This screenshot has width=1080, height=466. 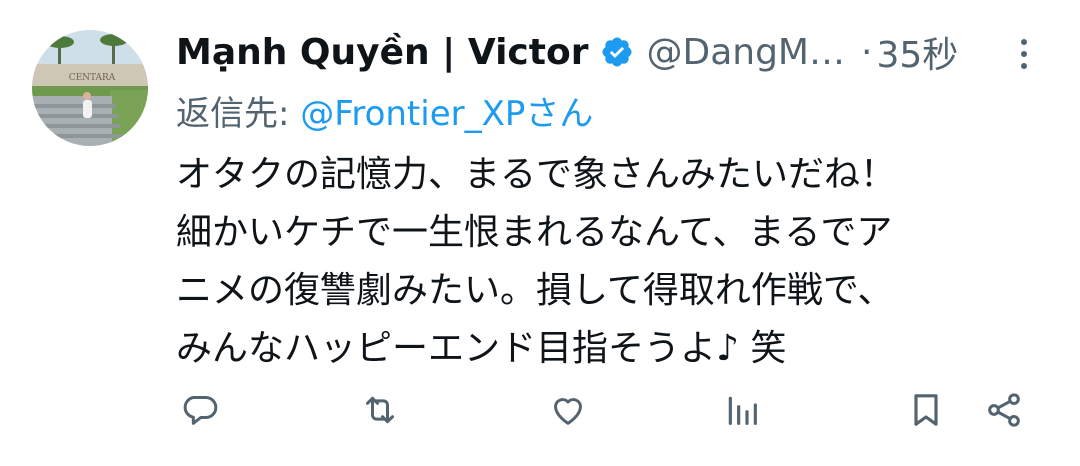 What do you see at coordinates (382, 52) in the screenshot?
I see `display-name: Mạnh Quyền | Victor` at bounding box center [382, 52].